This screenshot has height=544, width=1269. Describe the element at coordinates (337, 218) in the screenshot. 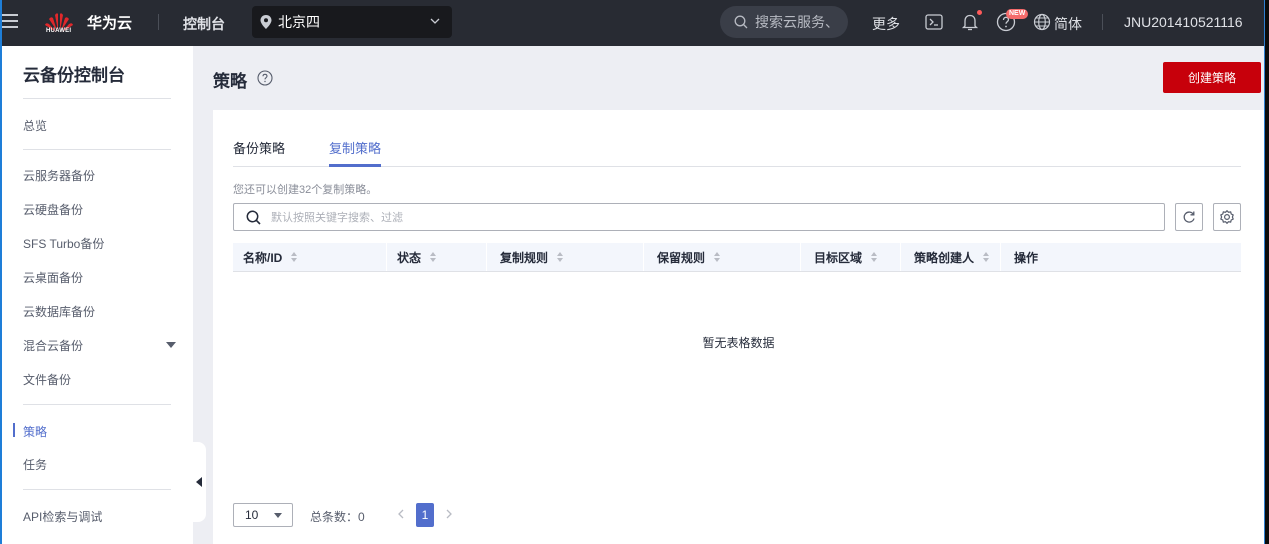

I see `search-placeholder: 默认按照关键字搜索、过滤` at that location.